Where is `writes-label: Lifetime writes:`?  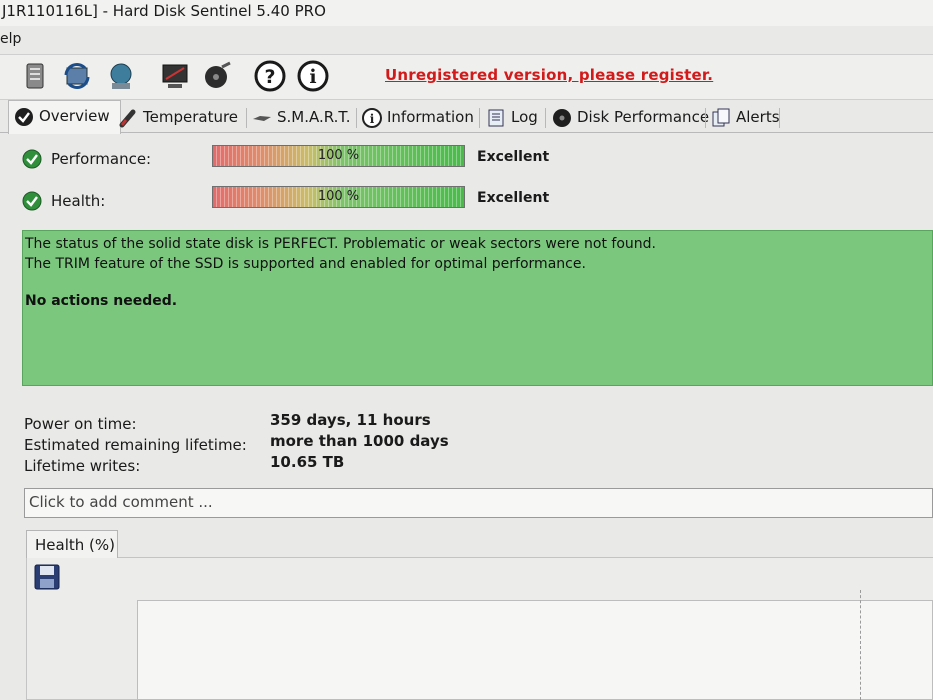
writes-label: Lifetime writes: is located at coordinates (82, 466).